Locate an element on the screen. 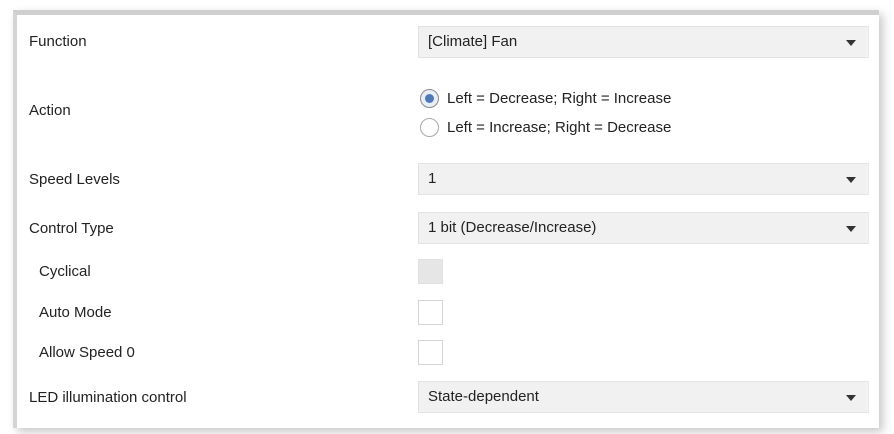 Image resolution: width=894 pixels, height=434 pixels. radio-unselected-icon is located at coordinates (429, 127).